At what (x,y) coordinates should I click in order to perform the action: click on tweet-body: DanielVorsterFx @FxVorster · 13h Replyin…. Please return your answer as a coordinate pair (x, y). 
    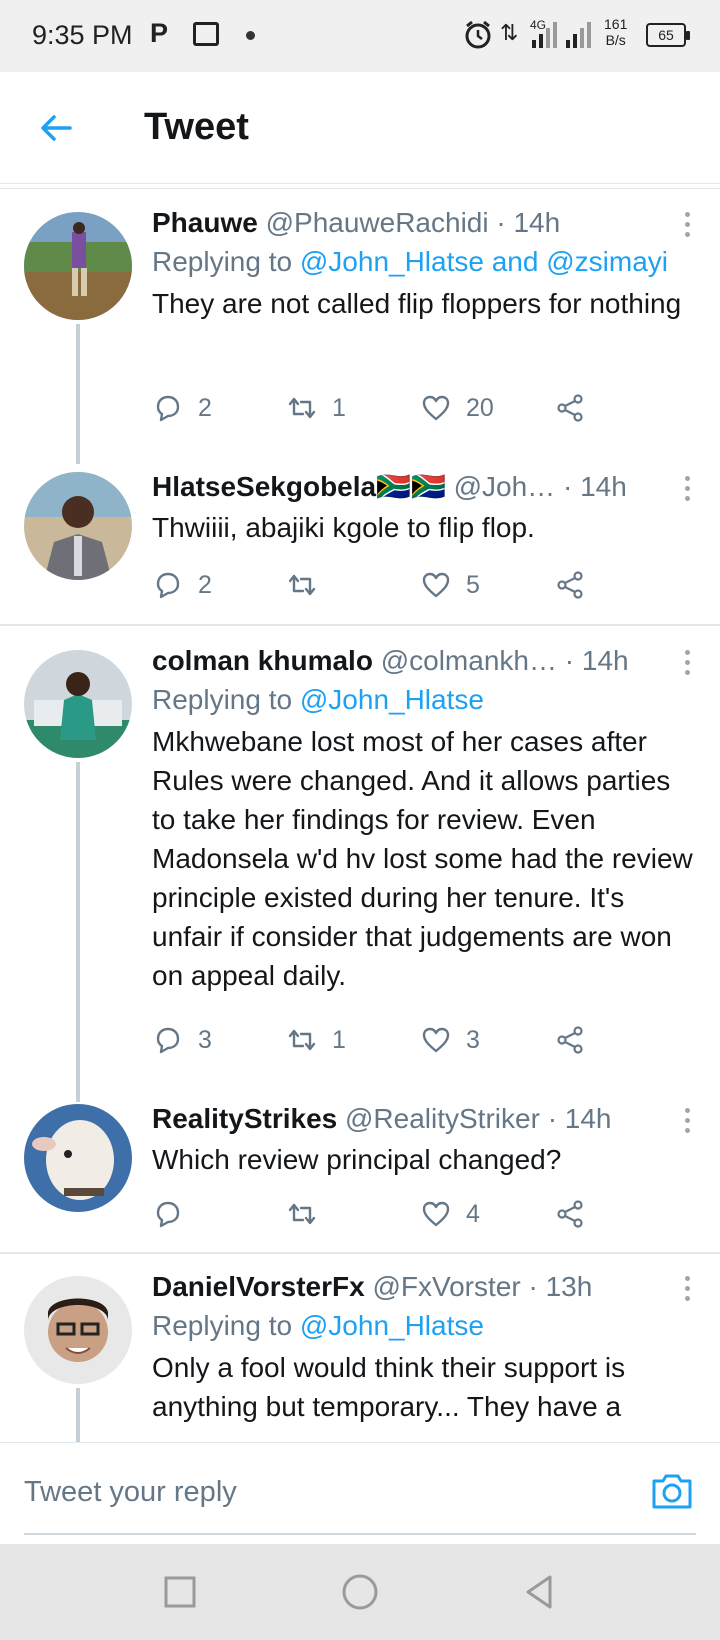
    Looking at the image, I should click on (424, 1347).